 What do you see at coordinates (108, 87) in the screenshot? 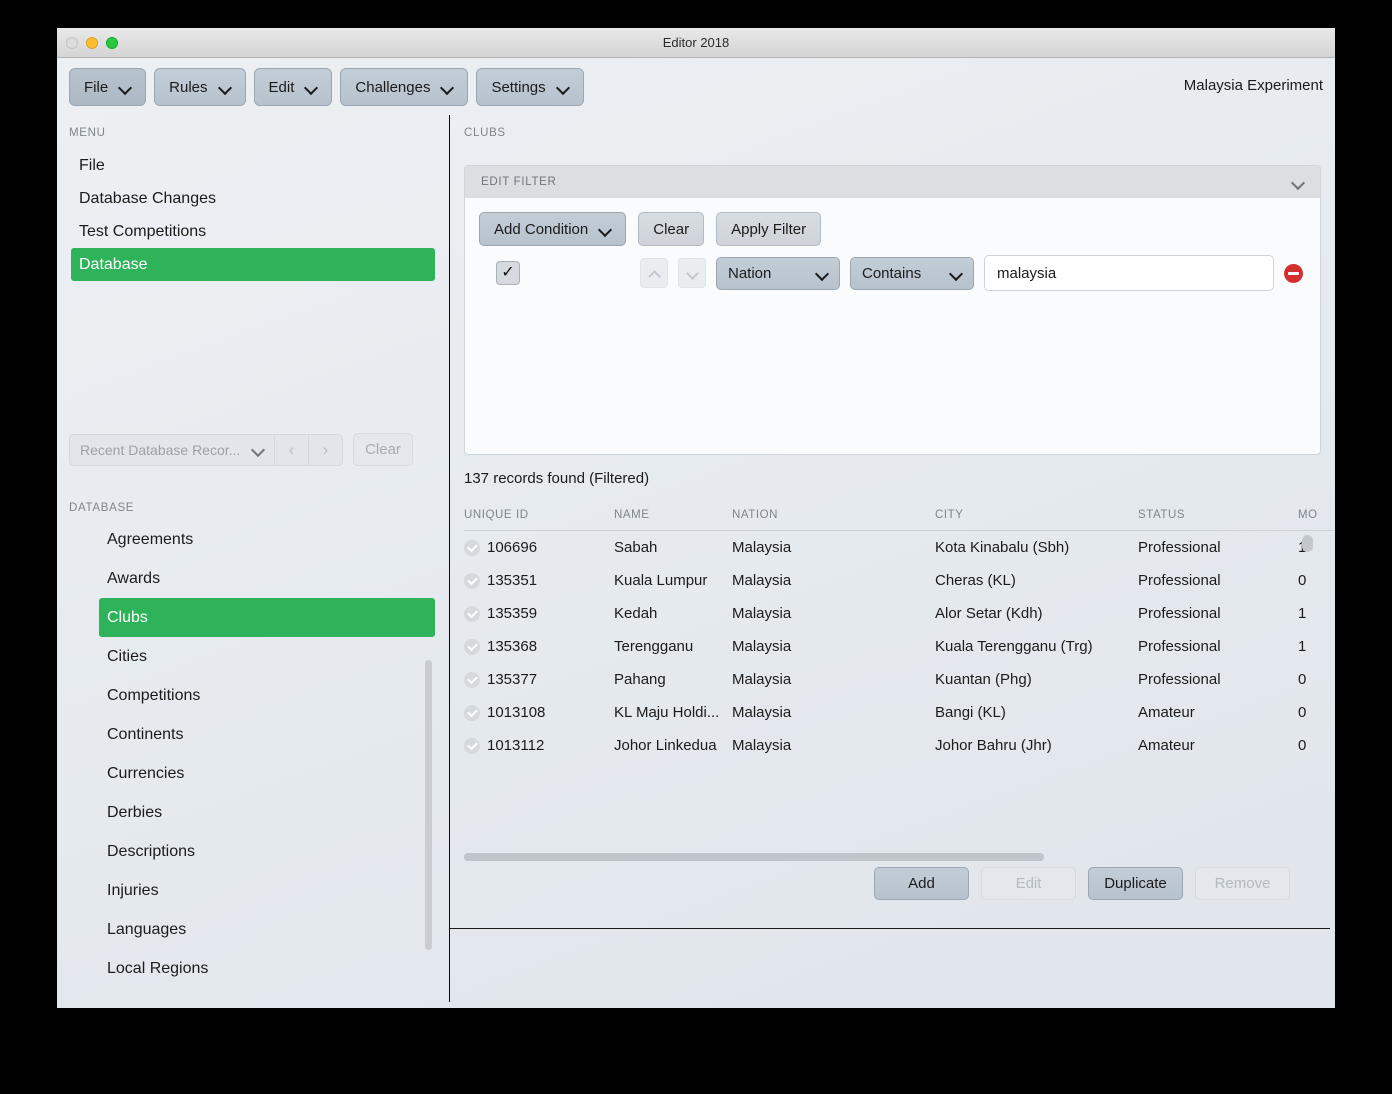
I see `menu-button-file: File` at bounding box center [108, 87].